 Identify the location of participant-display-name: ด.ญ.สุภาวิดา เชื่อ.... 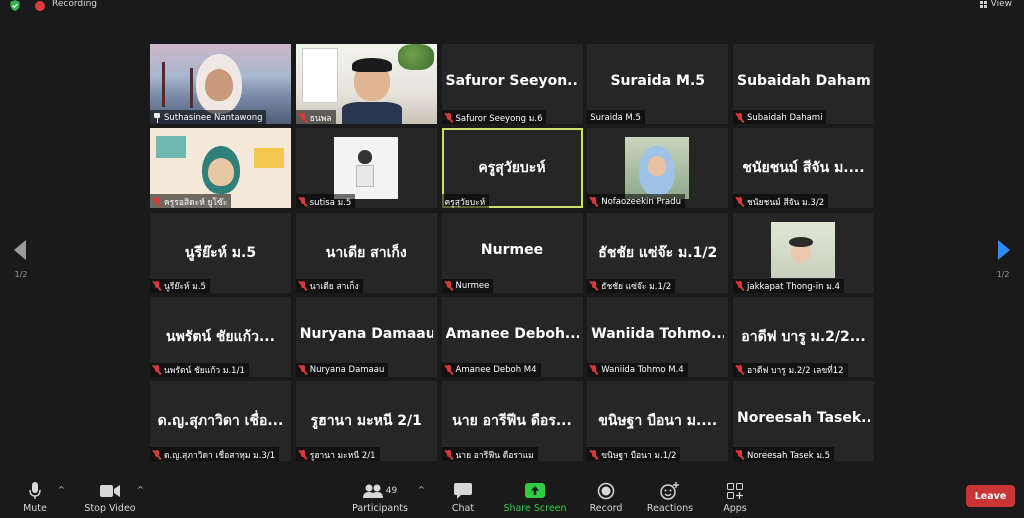
(220, 421).